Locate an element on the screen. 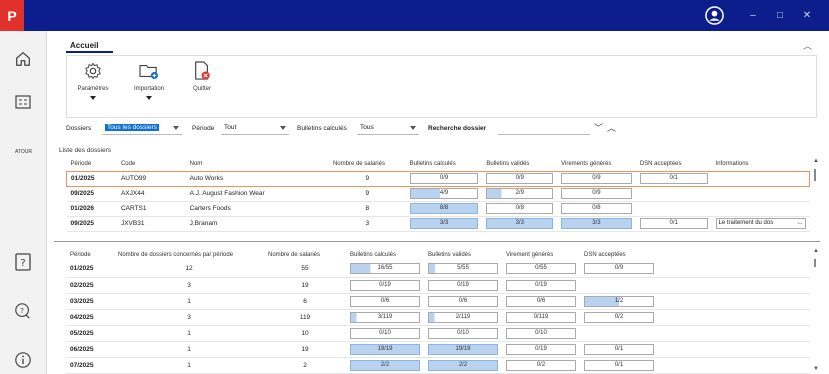  bulletins-valides-bar-cell: 0/8 is located at coordinates (520, 209).